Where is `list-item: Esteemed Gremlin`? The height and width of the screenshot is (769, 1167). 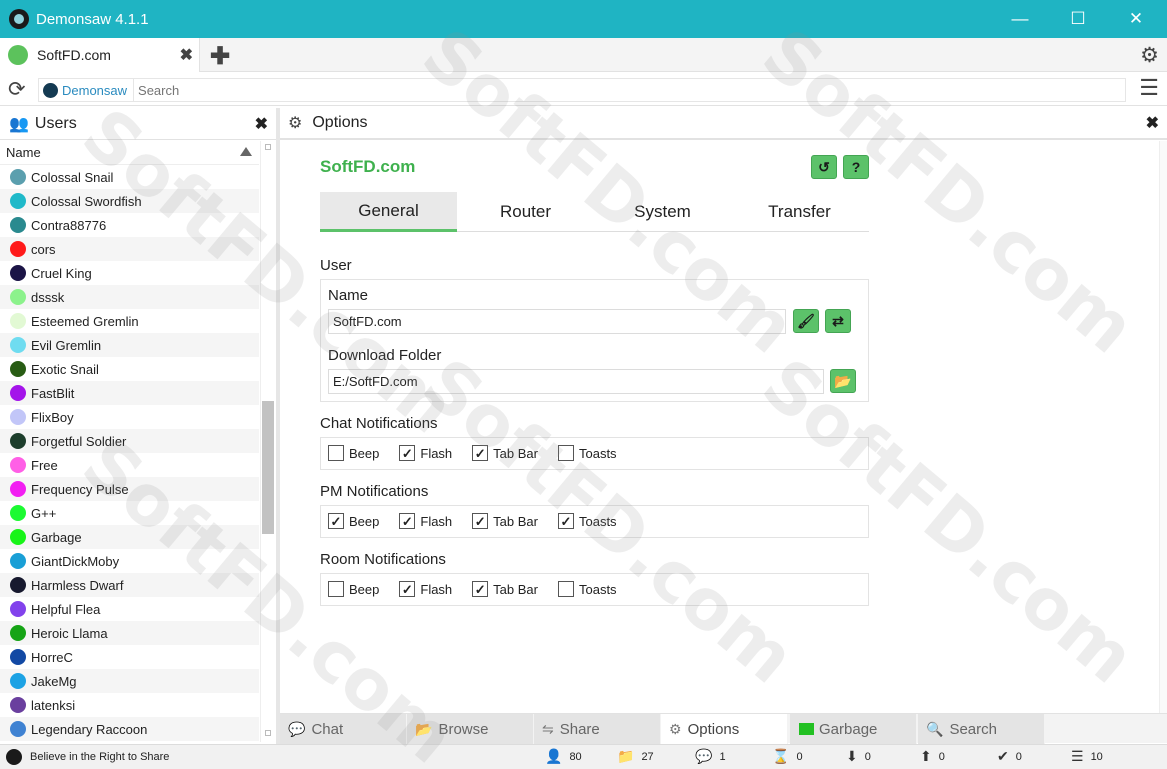
list-item: Esteemed Gremlin is located at coordinates (129, 321).